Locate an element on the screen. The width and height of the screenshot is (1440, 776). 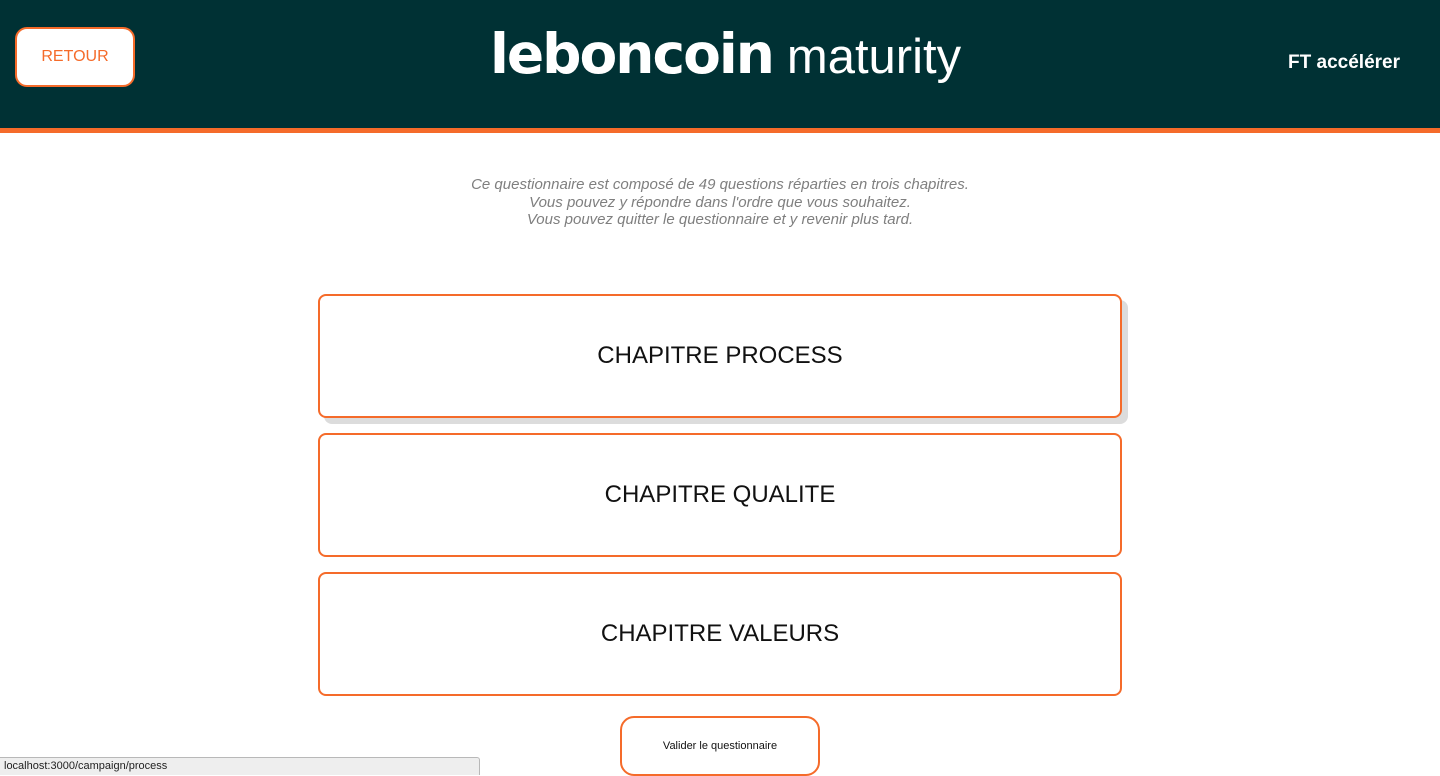
team-name: FT accélérer is located at coordinates (1344, 62).